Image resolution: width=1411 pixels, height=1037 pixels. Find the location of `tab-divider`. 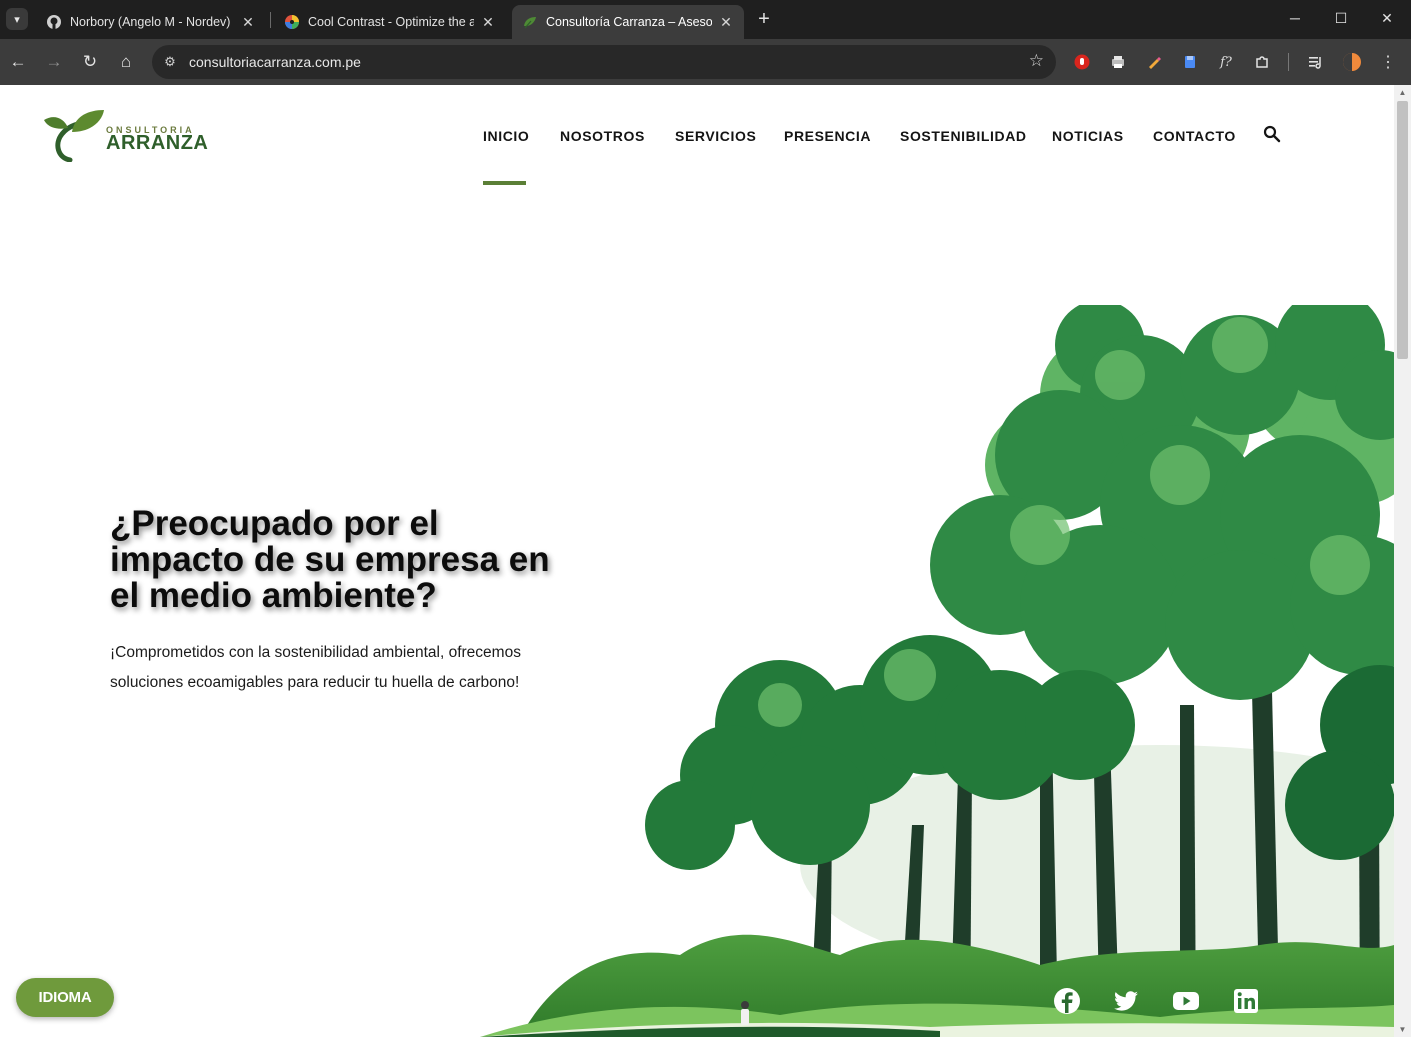

tab-divider is located at coordinates (270, 20).